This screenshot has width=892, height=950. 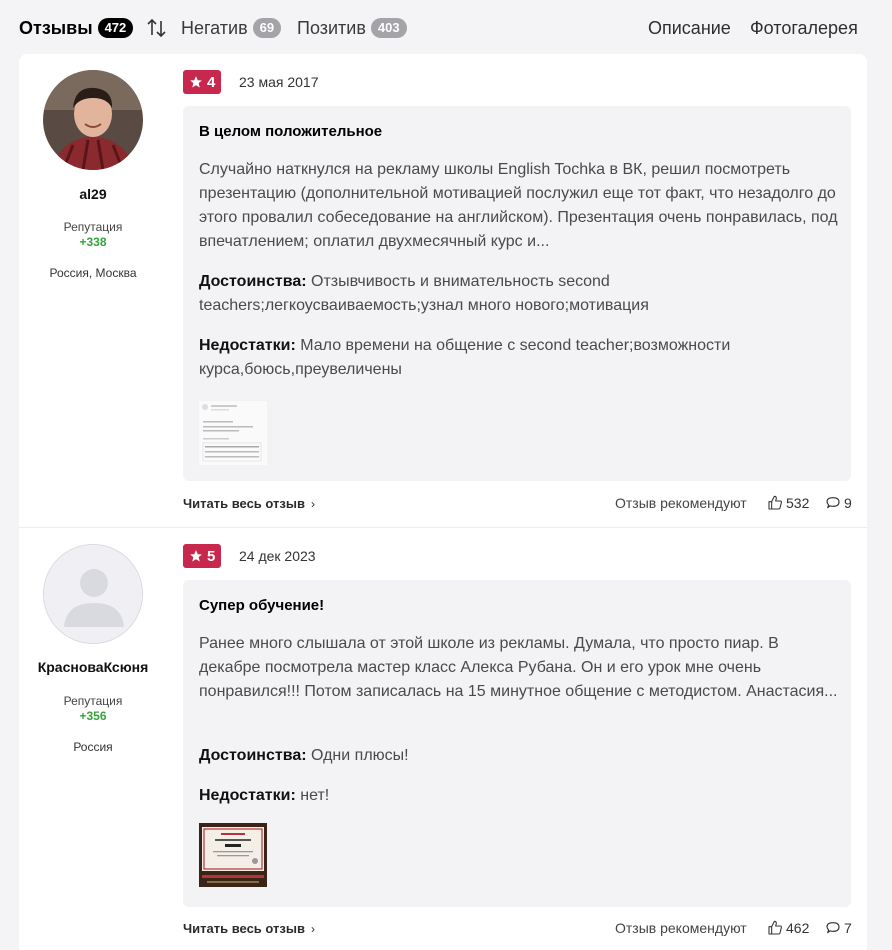 I want to click on review-title: В целом положительное, so click(x=290, y=131).